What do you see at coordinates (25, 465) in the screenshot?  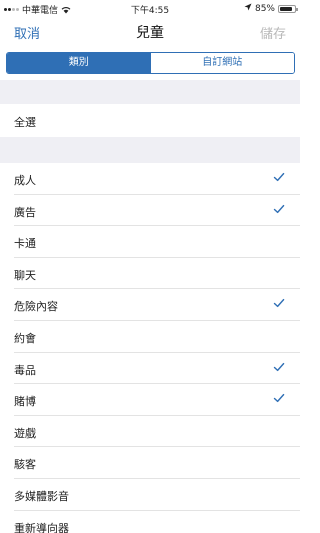 I see `category-label: 駭客` at bounding box center [25, 465].